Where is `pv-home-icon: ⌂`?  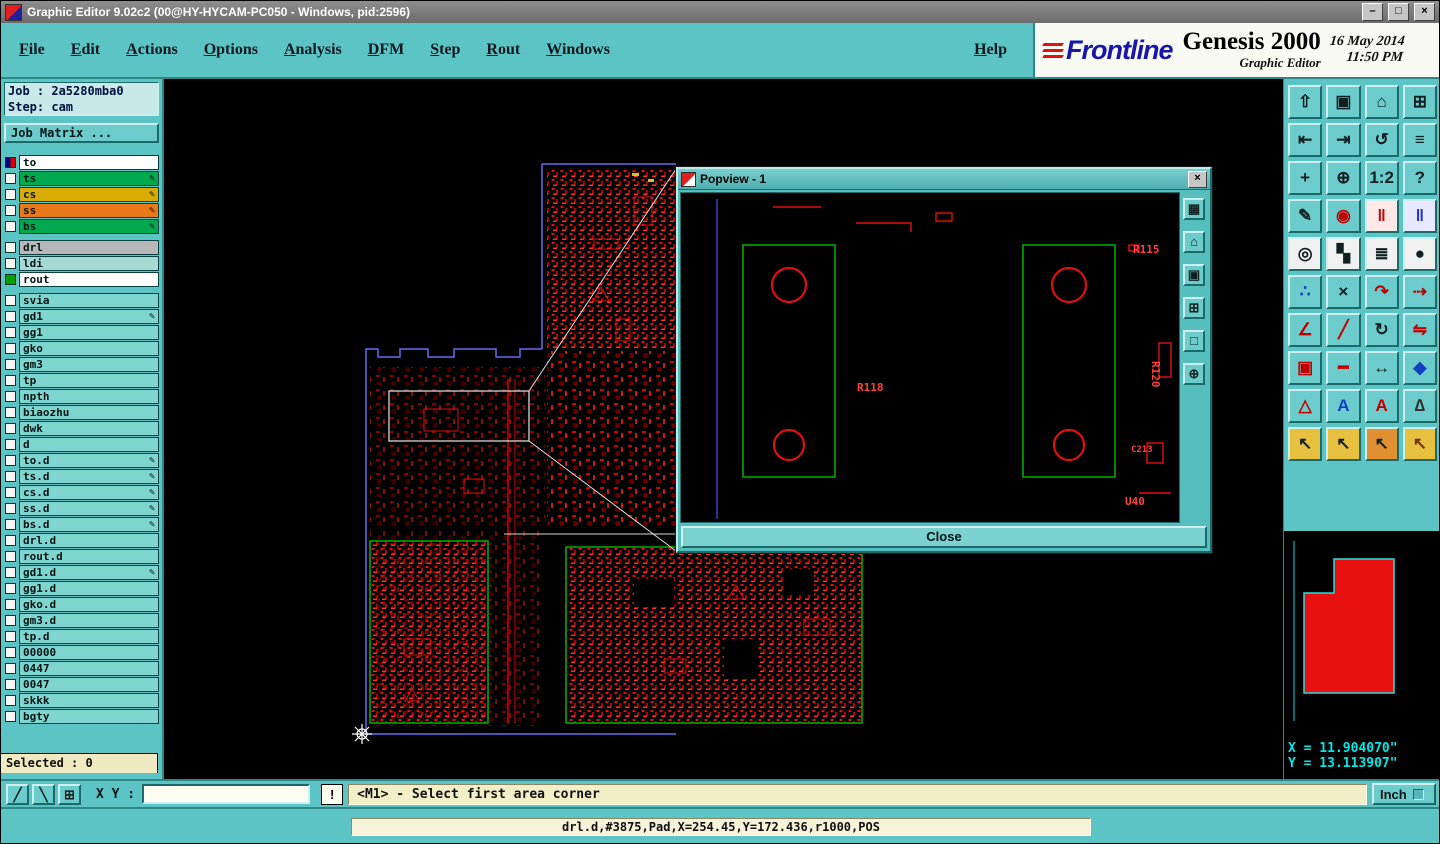 pv-home-icon: ⌂ is located at coordinates (1194, 242).